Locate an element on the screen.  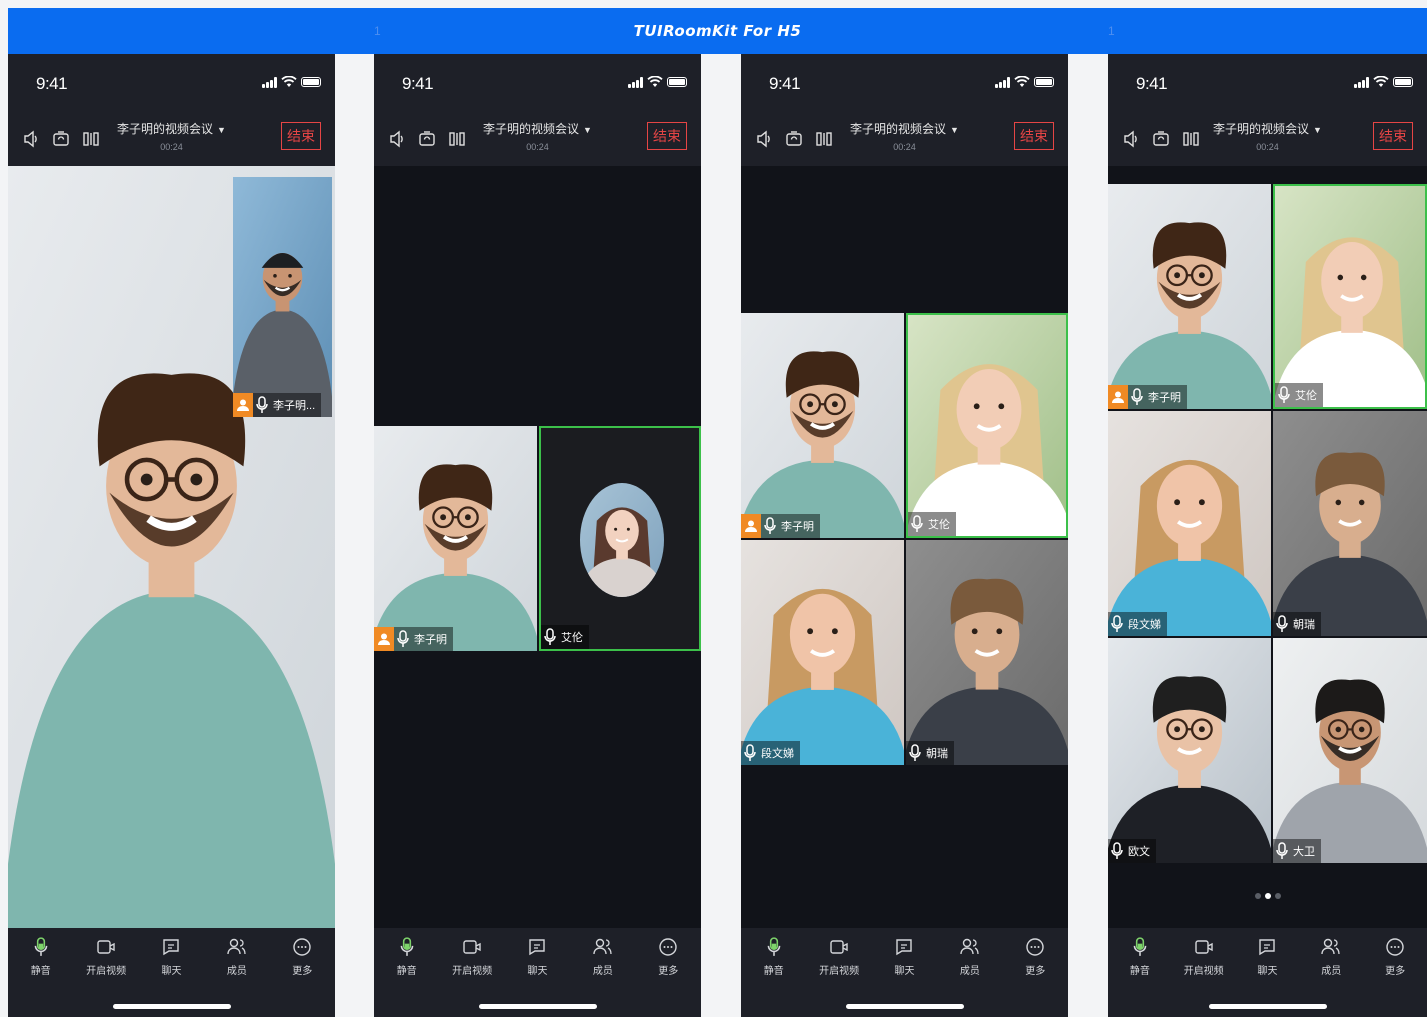
name-tag: 李子明 is located at coordinates (1147, 397).